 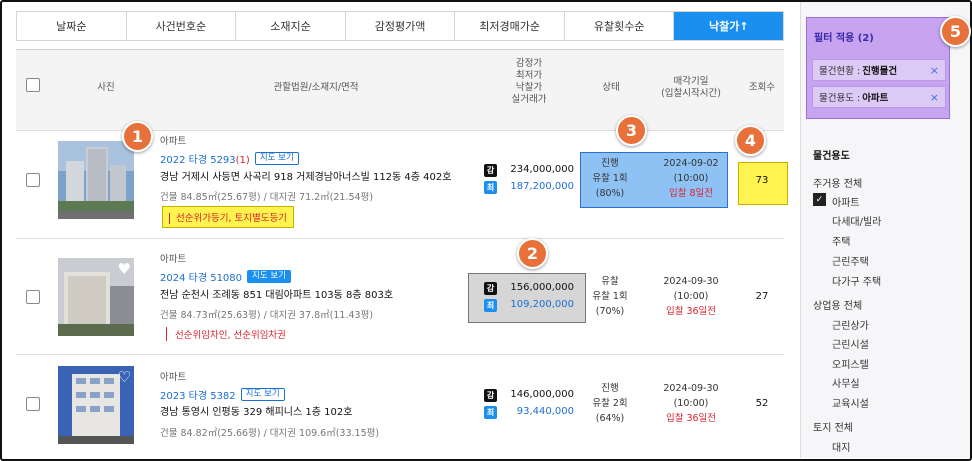 I want to click on header-price-winning: 낙찰가, so click(x=529, y=87).